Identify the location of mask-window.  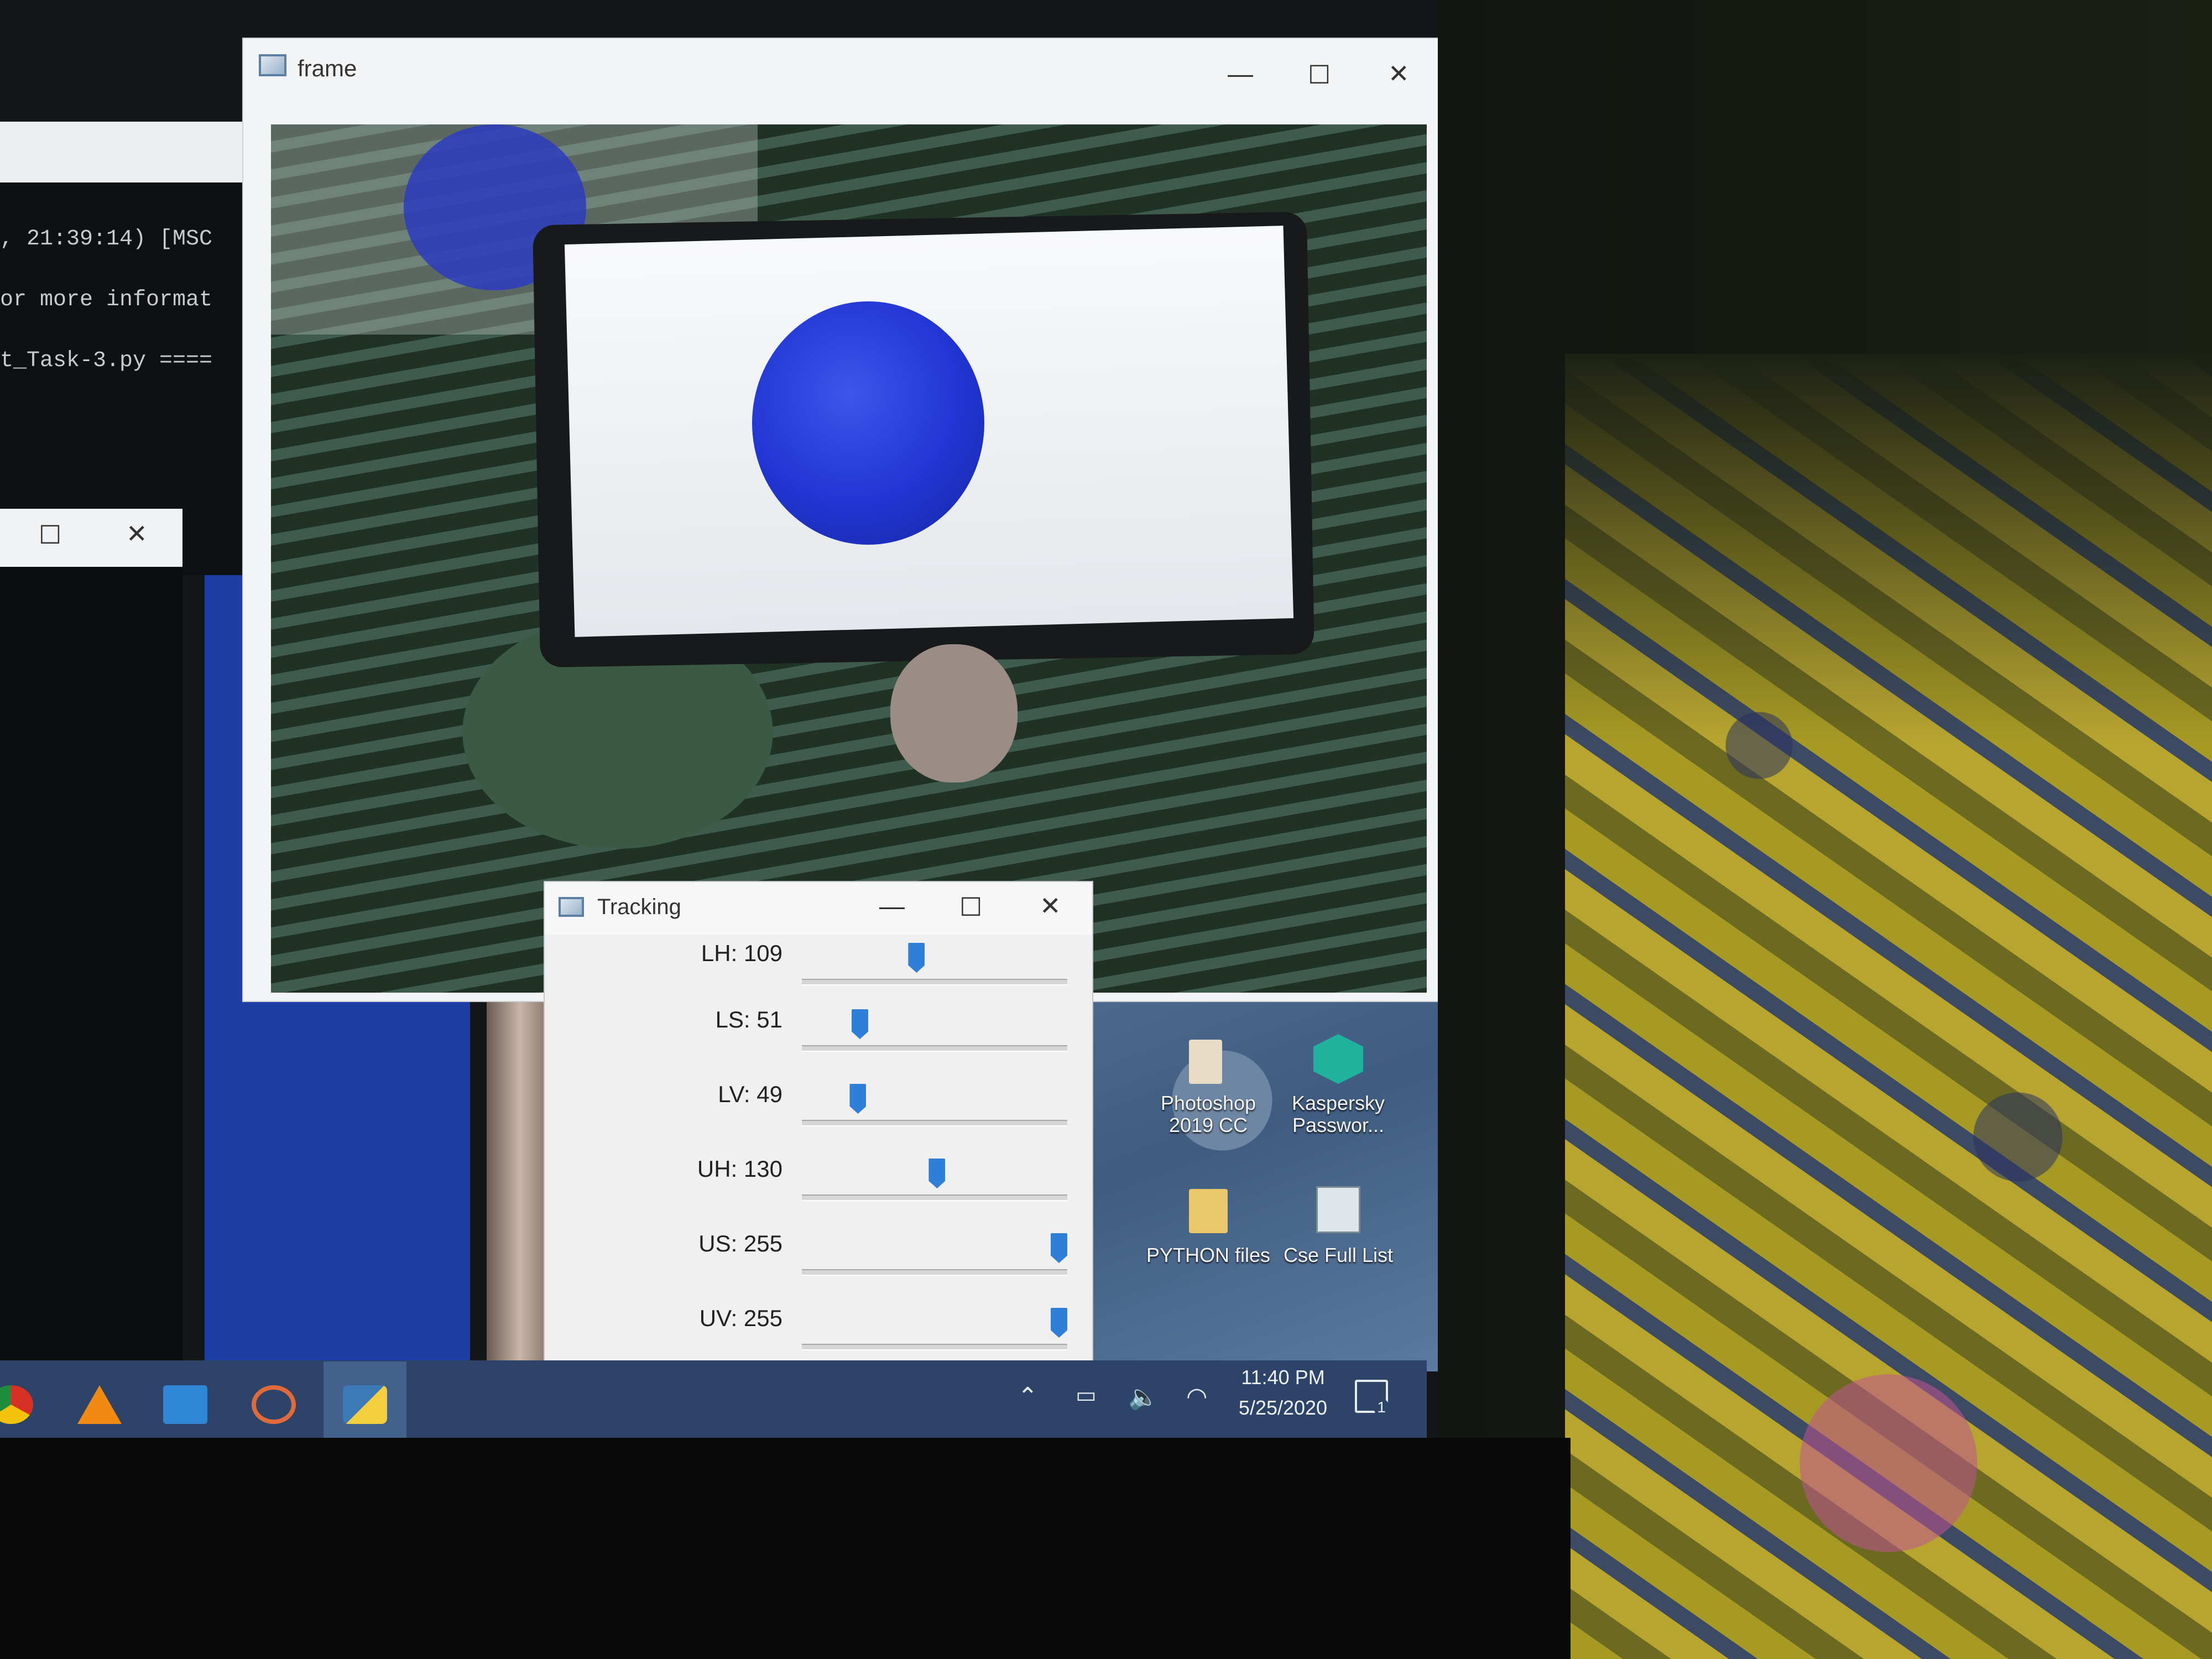
(91, 940).